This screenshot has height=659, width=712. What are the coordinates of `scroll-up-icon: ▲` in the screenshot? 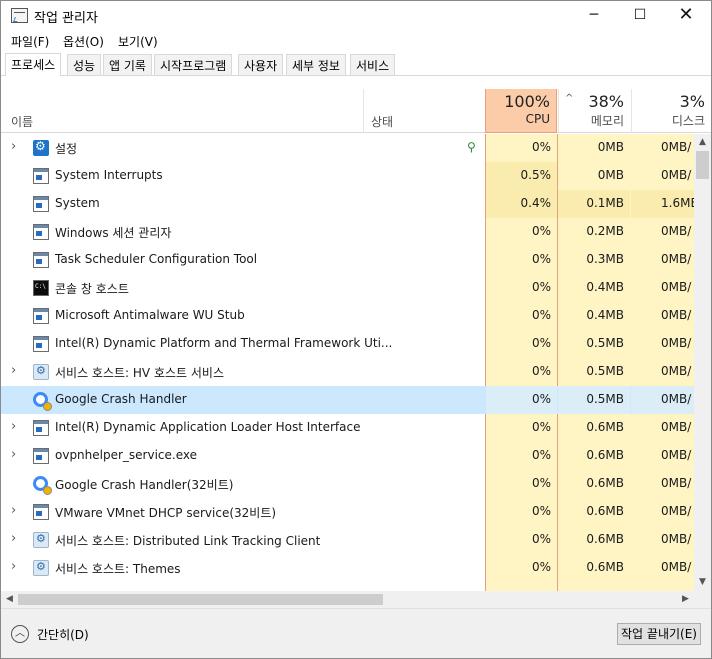 It's located at (702, 142).